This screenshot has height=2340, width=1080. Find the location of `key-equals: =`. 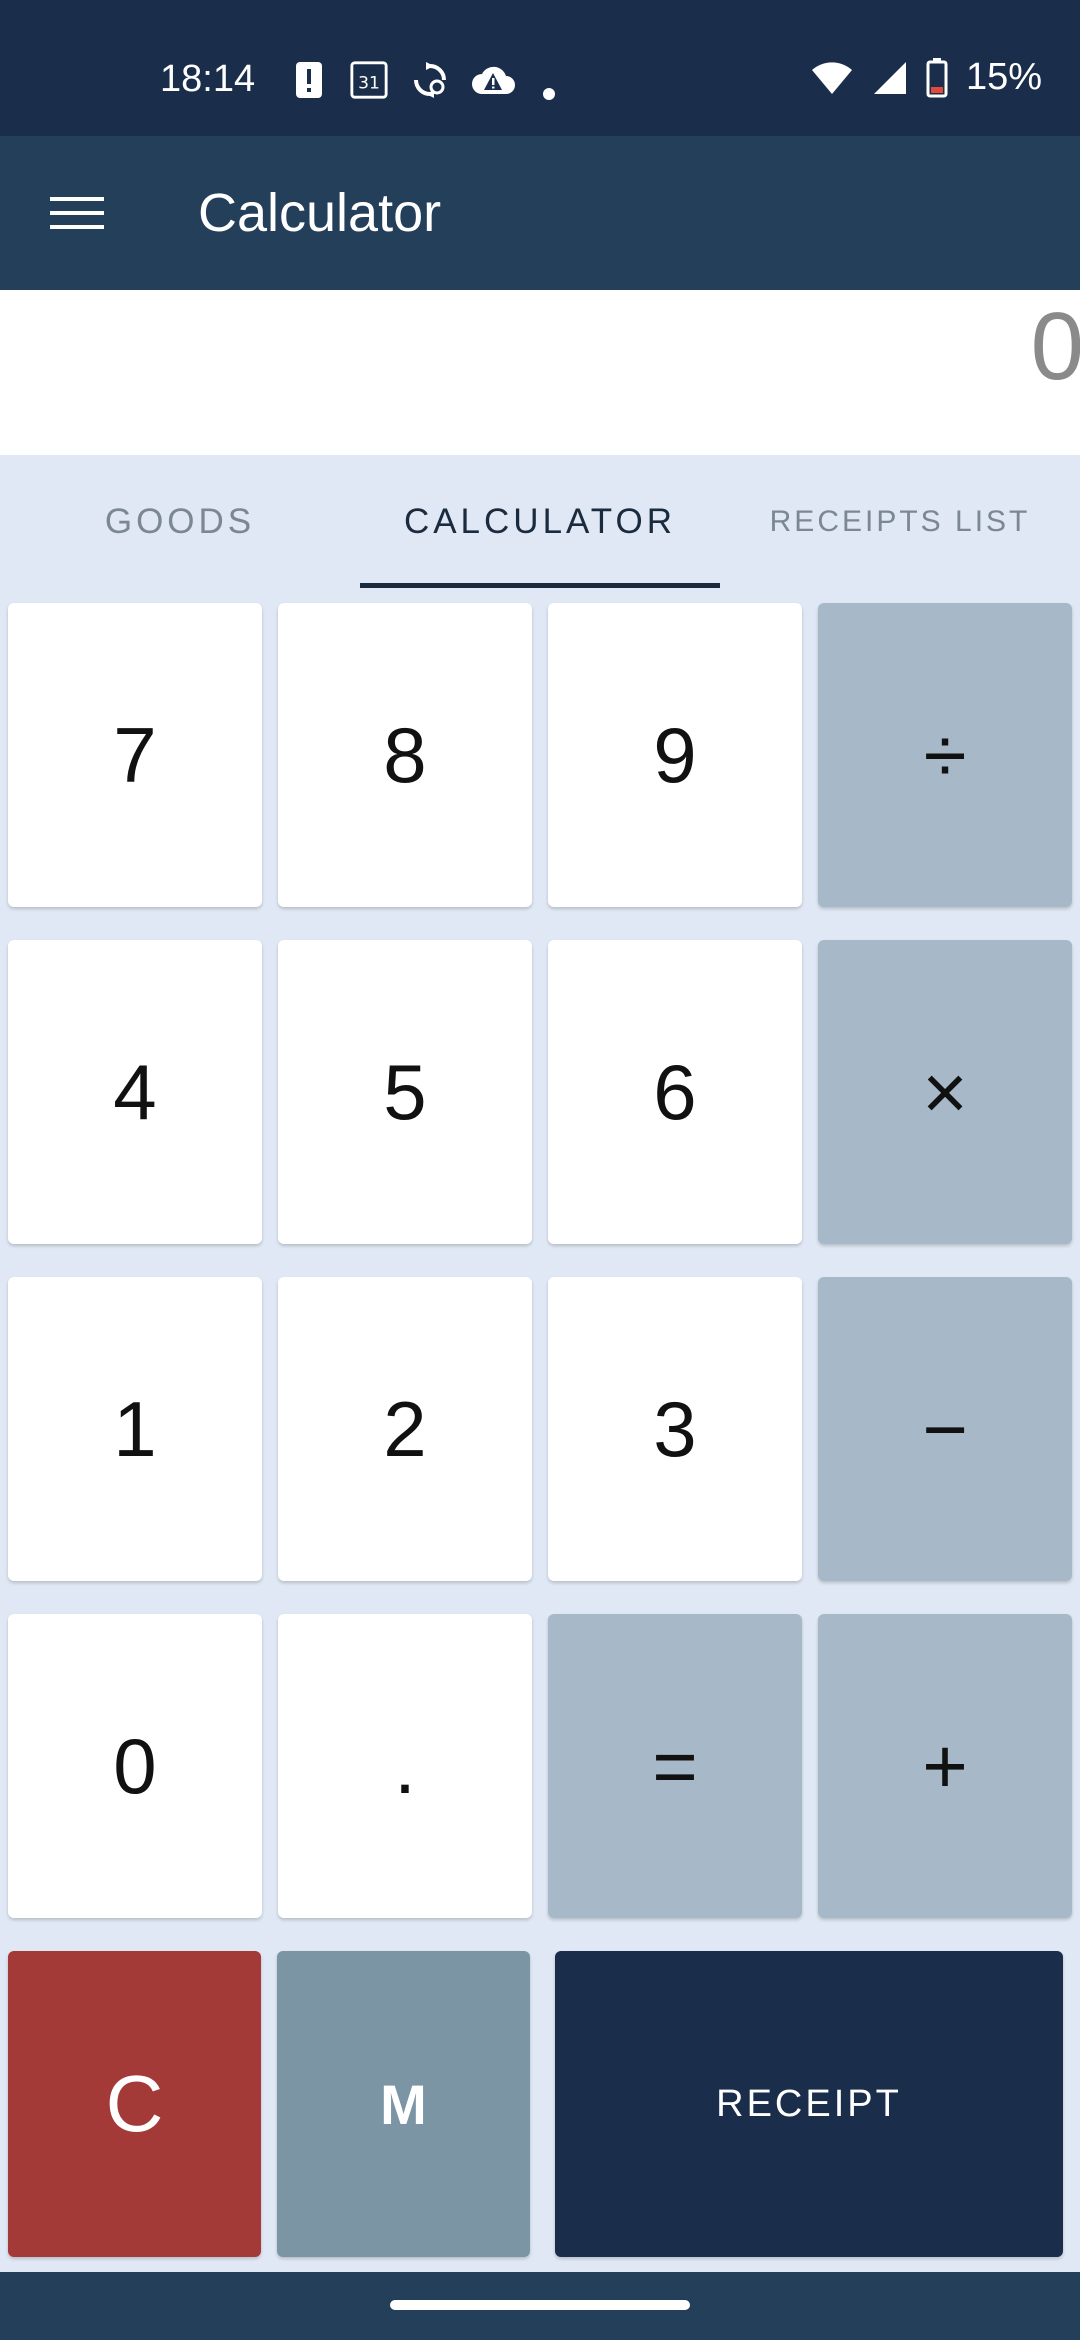

key-equals: = is located at coordinates (675, 1766).